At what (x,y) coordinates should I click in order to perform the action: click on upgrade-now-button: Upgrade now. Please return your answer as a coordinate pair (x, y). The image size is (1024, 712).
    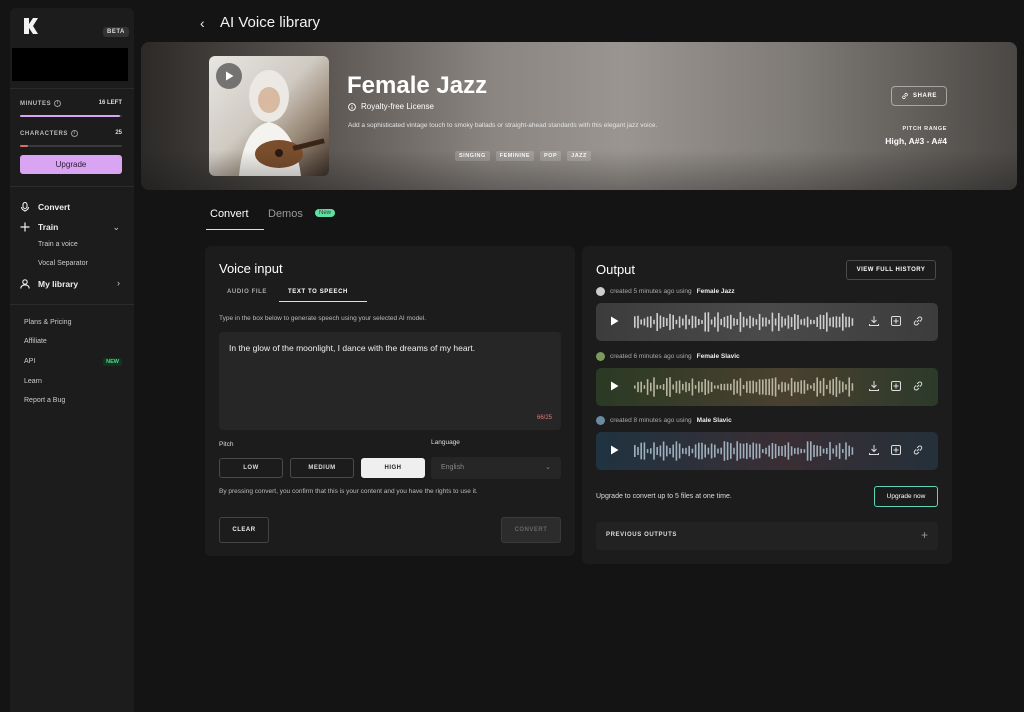
    Looking at the image, I should click on (906, 496).